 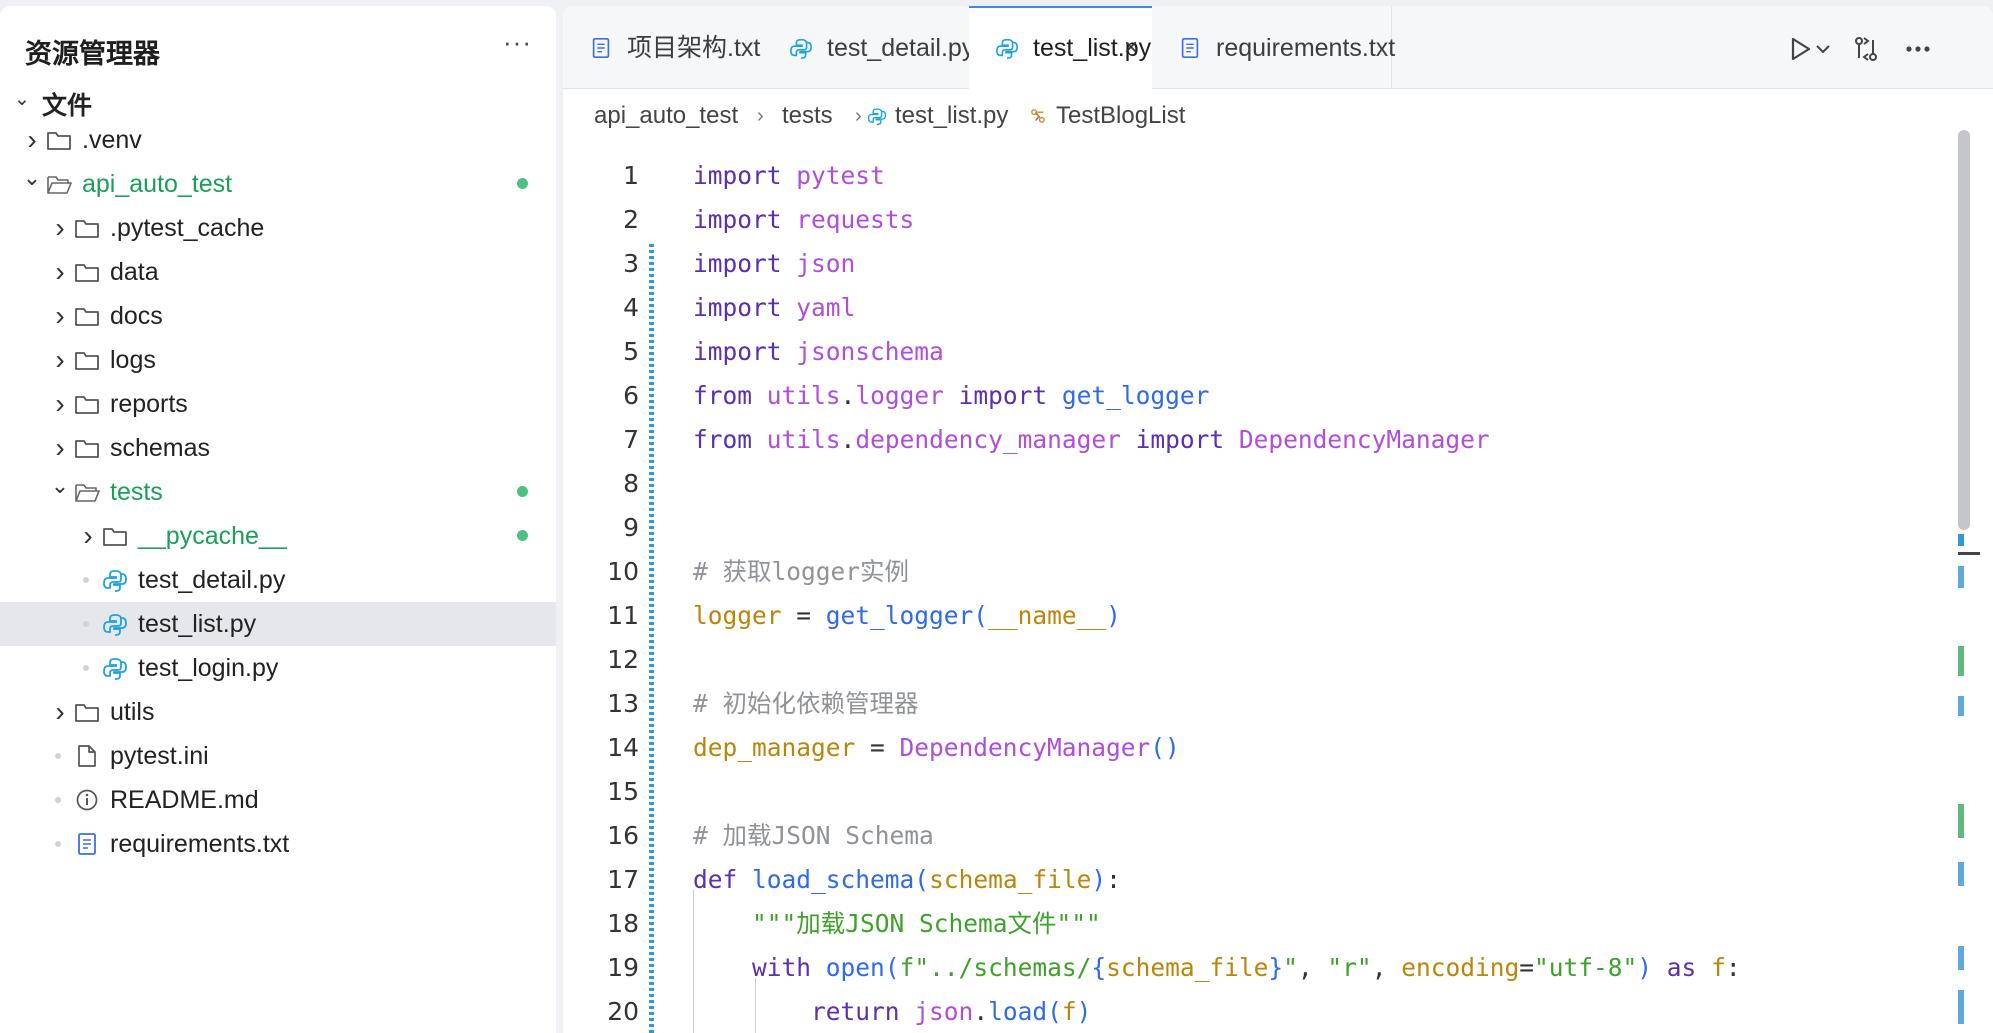 I want to click on vertical-scrollbar, so click(x=1964, y=330).